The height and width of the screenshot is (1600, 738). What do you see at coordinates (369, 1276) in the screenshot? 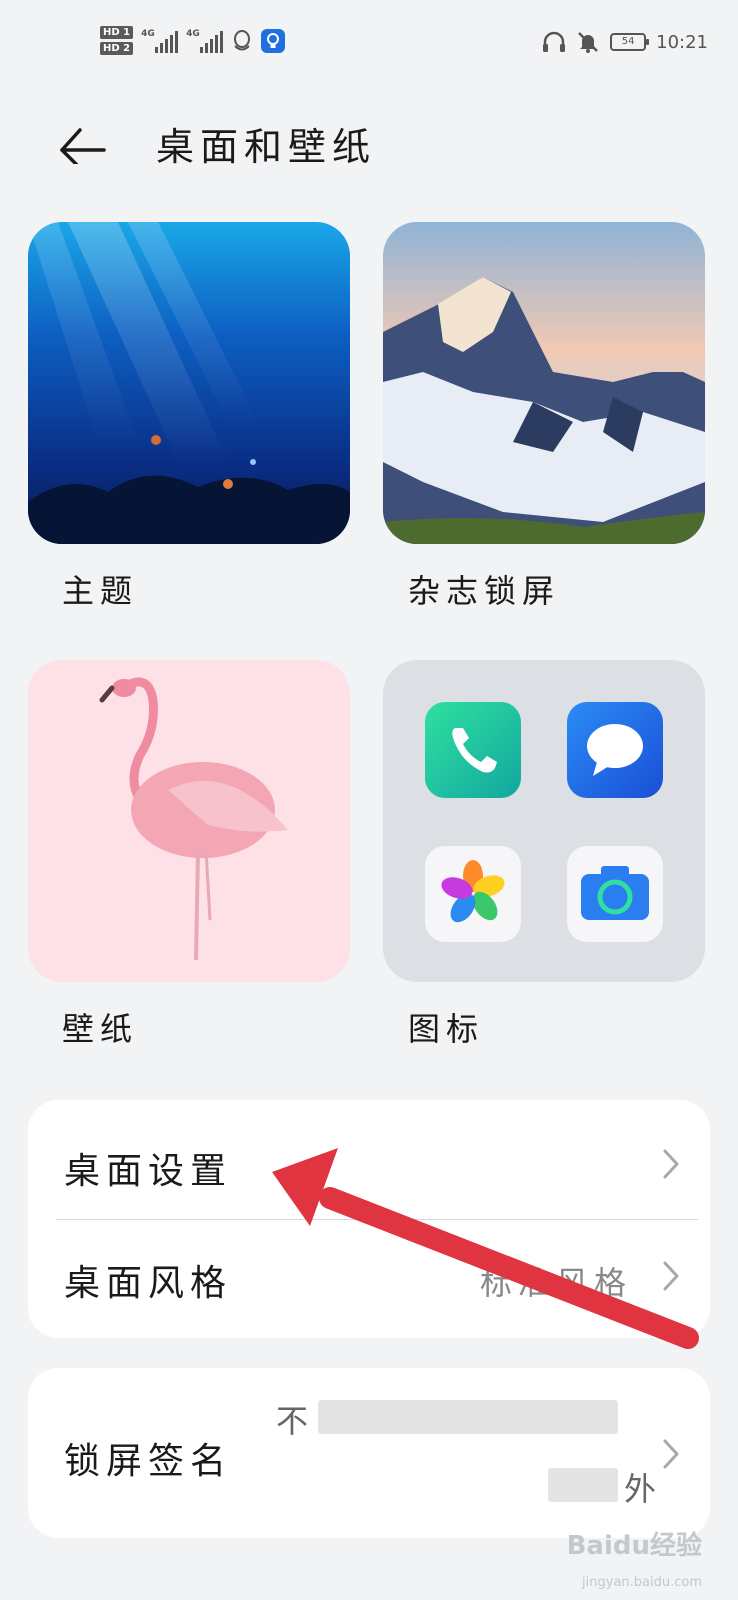
I see `desktop-style-row: 桌面风格 标准风格` at bounding box center [369, 1276].